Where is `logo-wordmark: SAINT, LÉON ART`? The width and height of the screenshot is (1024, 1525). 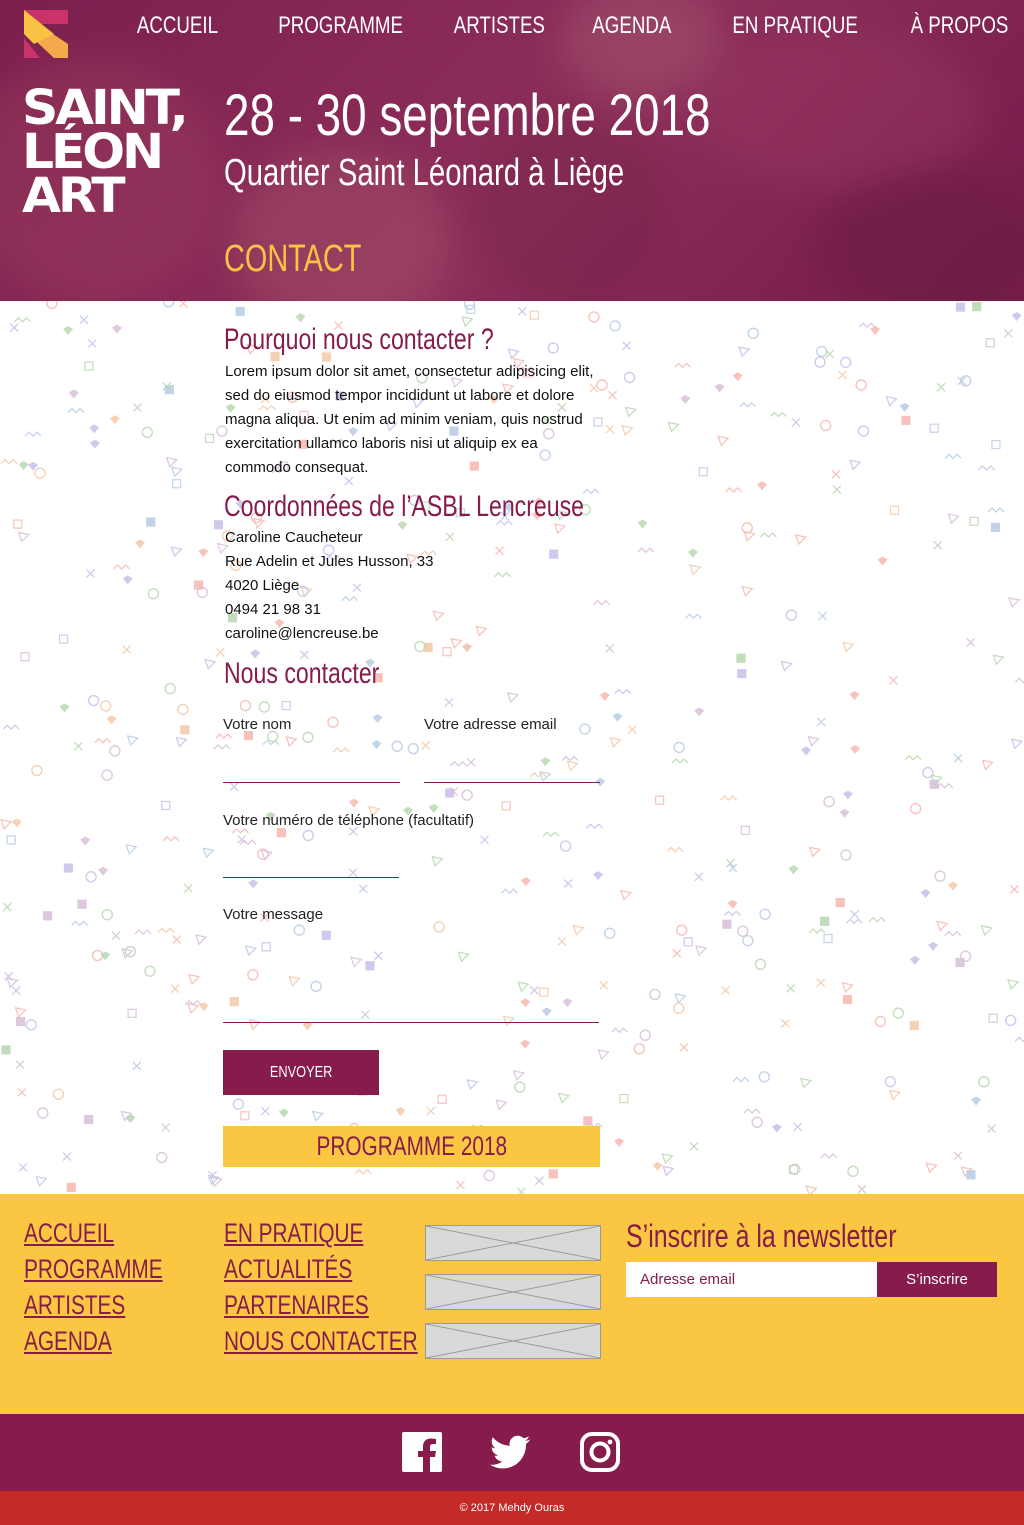 logo-wordmark: SAINT, LÉON ART is located at coordinates (113, 152).